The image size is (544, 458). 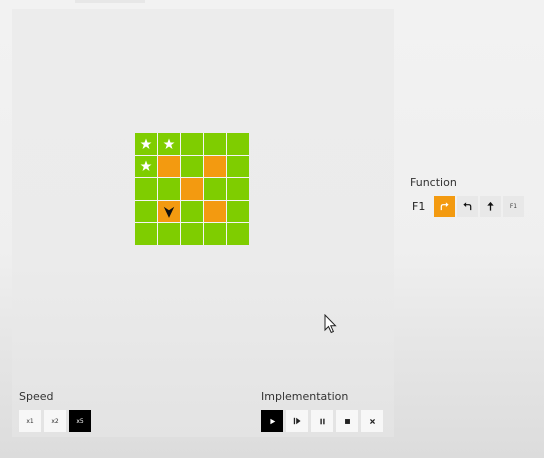 I want to click on pause-icon, so click(x=322, y=421).